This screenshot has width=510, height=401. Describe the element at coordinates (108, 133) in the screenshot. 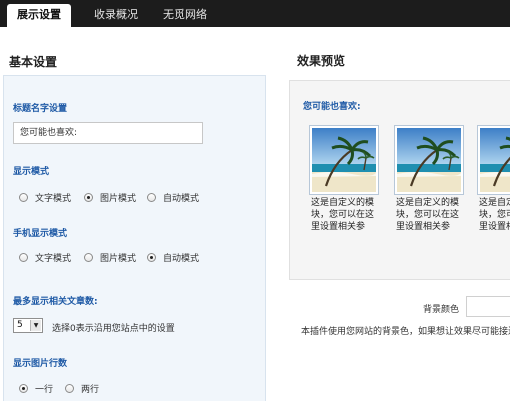

I see `title-name-input: 您可能也喜欢:` at that location.